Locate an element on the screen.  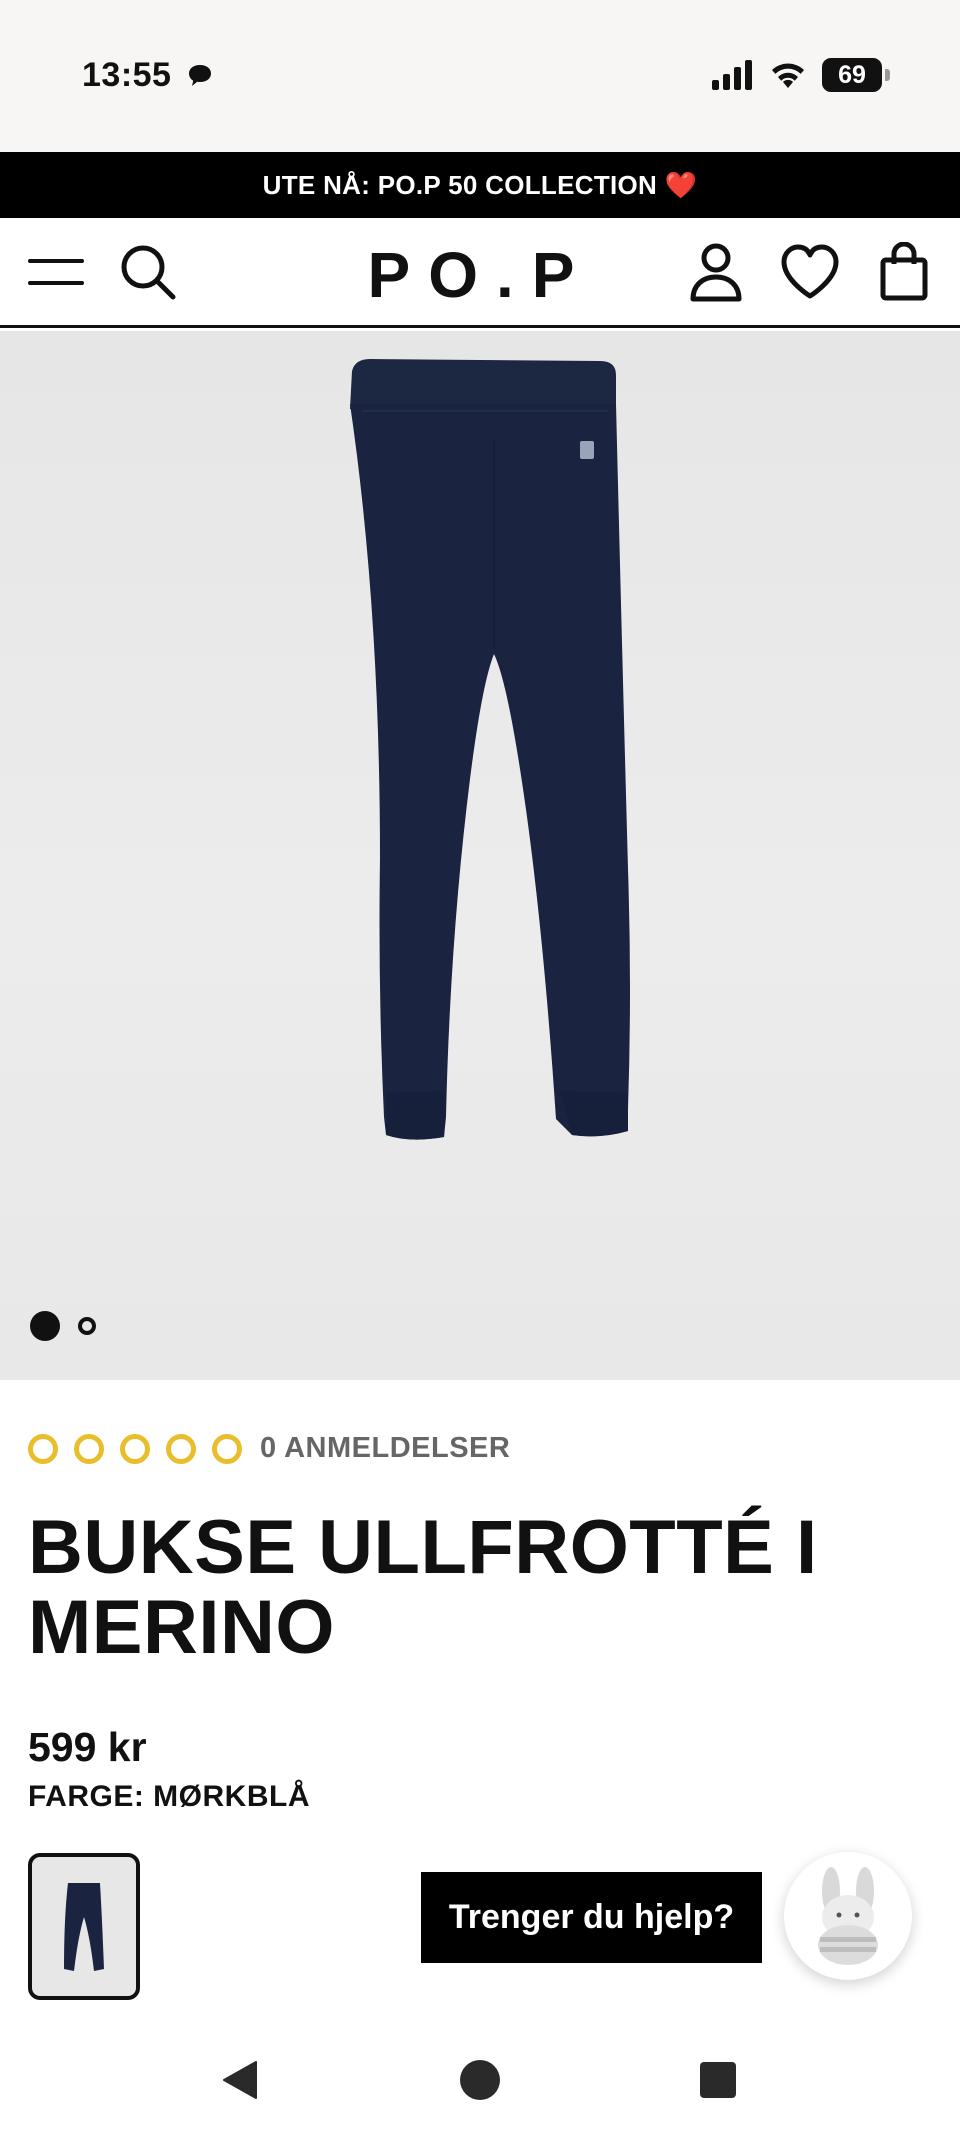
recents-button is located at coordinates (718, 2080).